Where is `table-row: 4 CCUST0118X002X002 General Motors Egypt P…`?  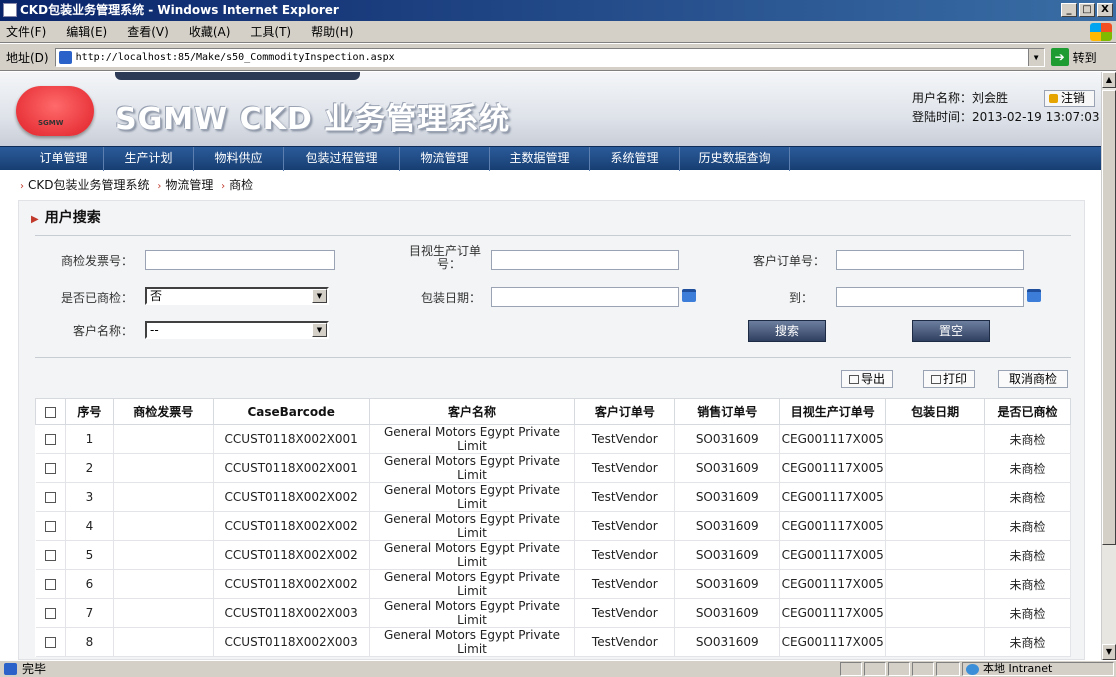 table-row: 4 CCUST0118X002X002 General Motors Egypt P… is located at coordinates (553, 526).